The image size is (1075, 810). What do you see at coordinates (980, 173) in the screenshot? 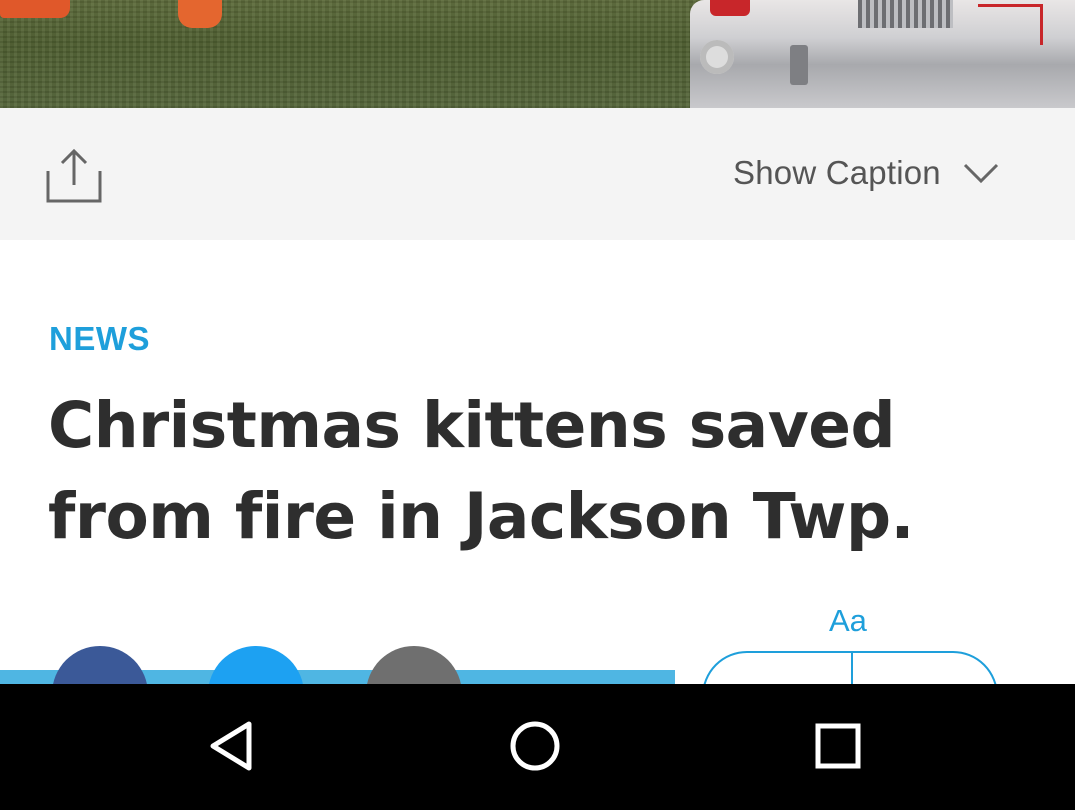
I see `chevron-down-icon` at bounding box center [980, 173].